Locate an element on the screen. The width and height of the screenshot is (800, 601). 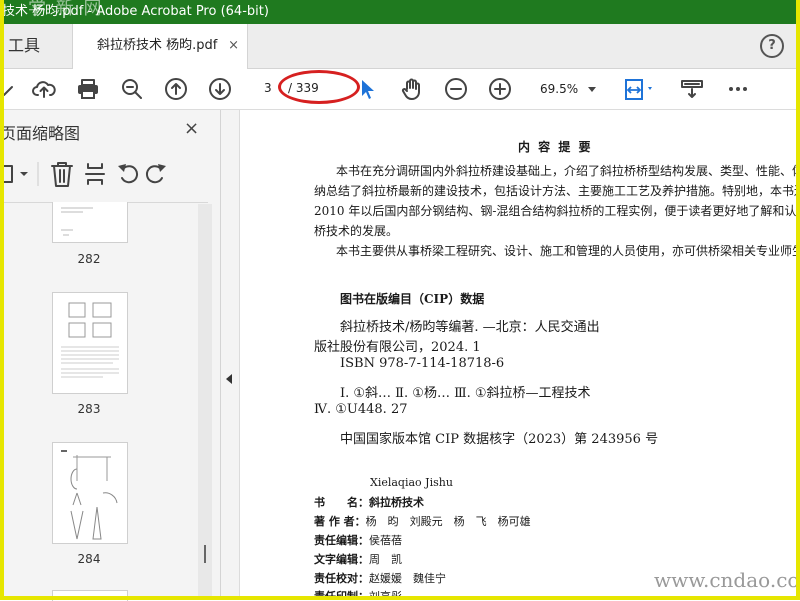
panel-toolbar is located at coordinates (105, 174).